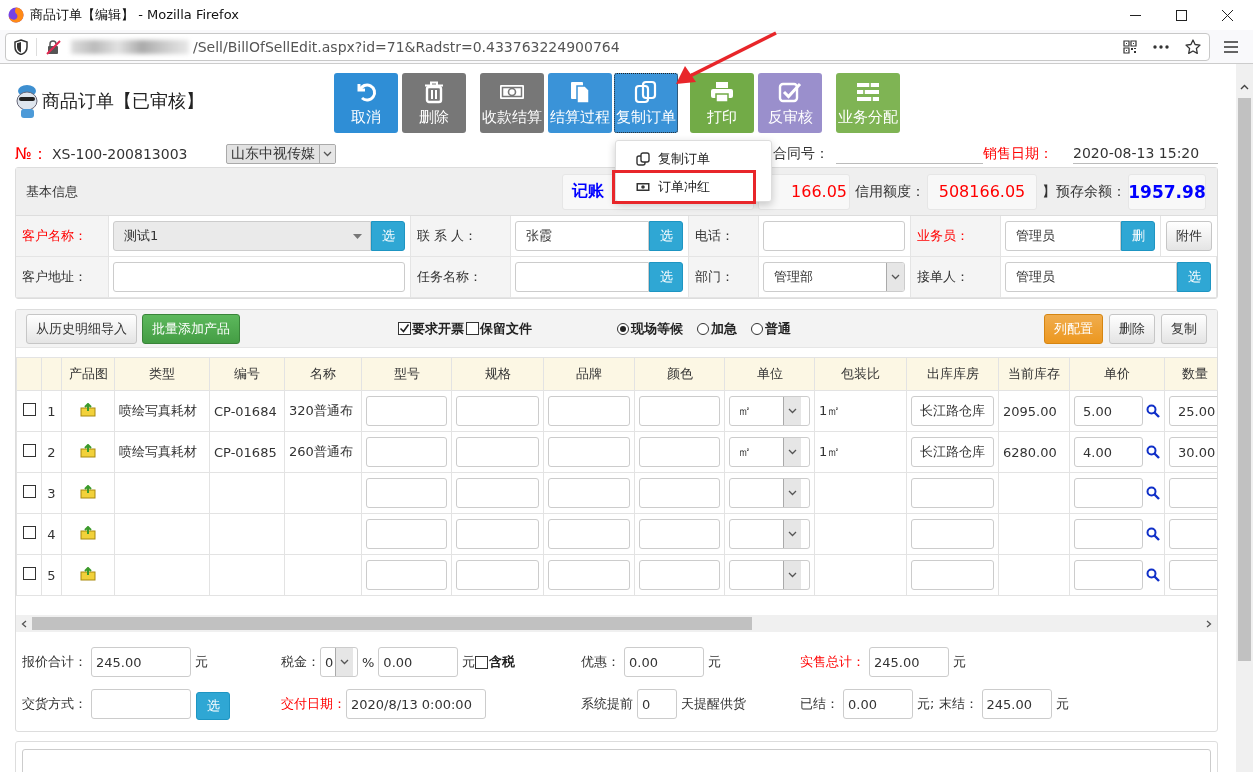 The width and height of the screenshot is (1253, 772). What do you see at coordinates (657, 704) in the screenshot?
I see `text-field: 0` at bounding box center [657, 704].